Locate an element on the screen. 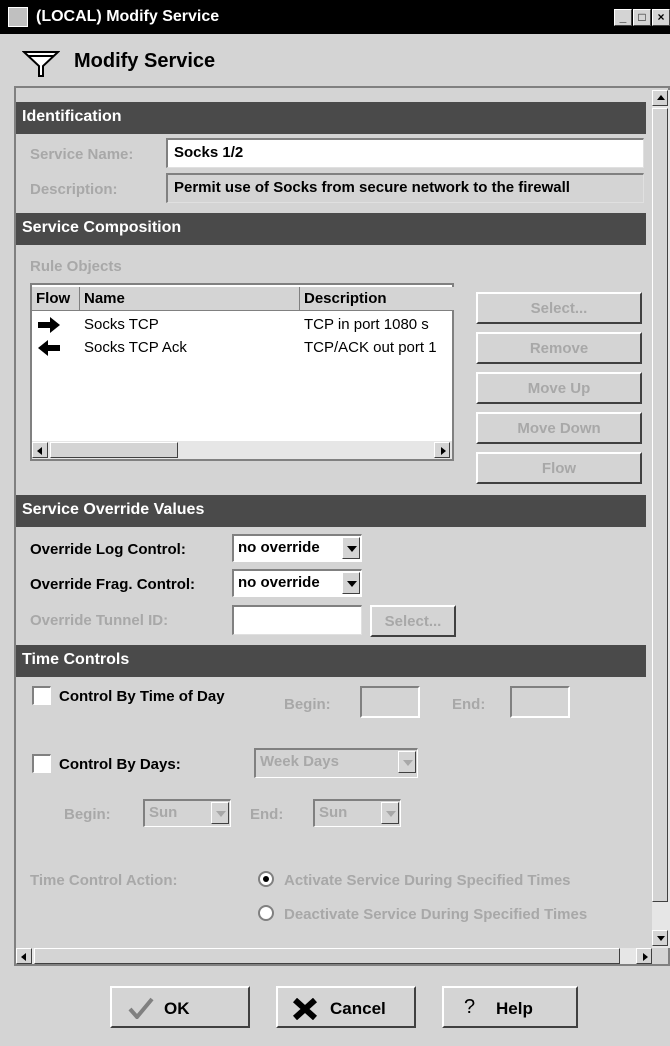 This screenshot has width=670, height=1046. minimize-button: _ is located at coordinates (623, 17).